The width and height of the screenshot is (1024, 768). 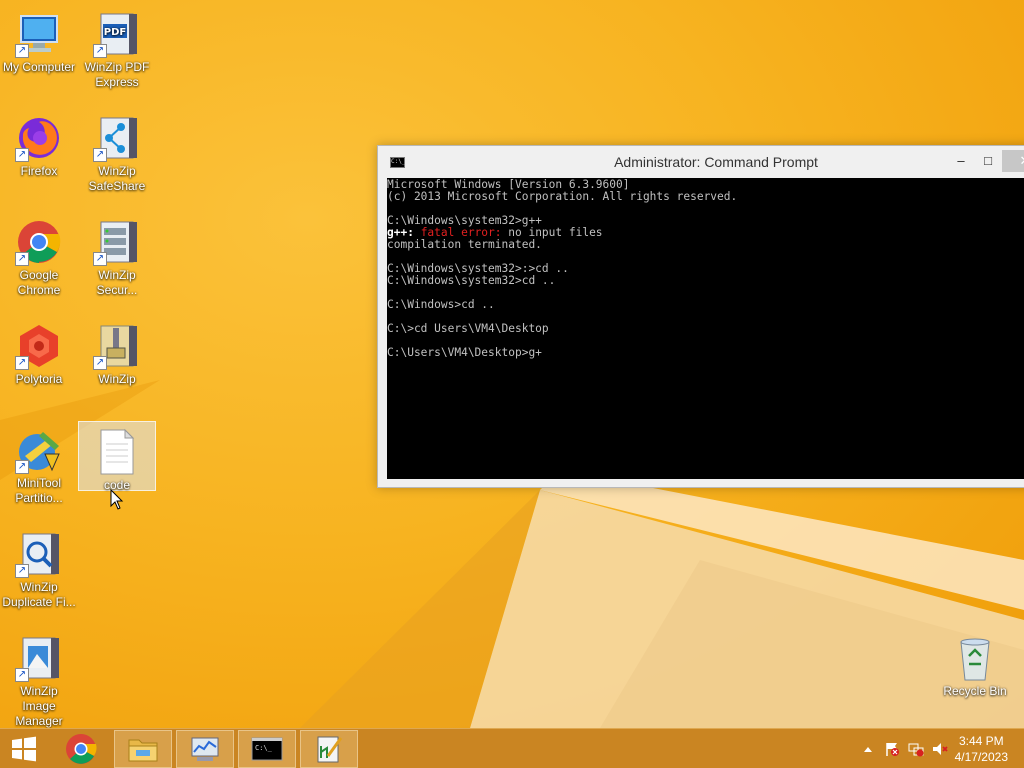 I want to click on chevron-up-icon, so click(x=868, y=749).